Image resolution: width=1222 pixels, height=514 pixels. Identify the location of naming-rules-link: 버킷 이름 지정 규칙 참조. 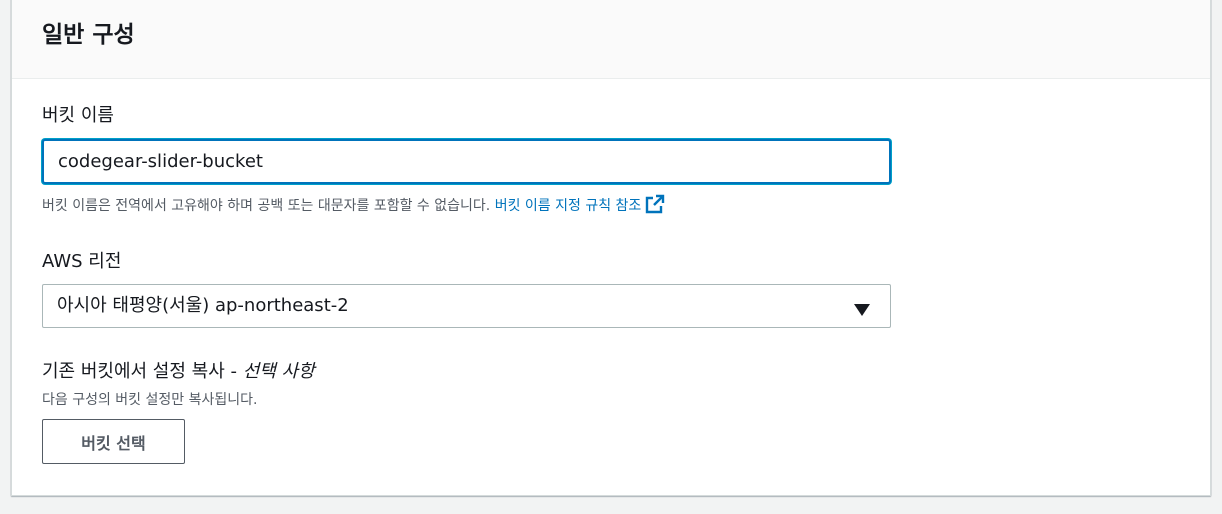
(580, 204).